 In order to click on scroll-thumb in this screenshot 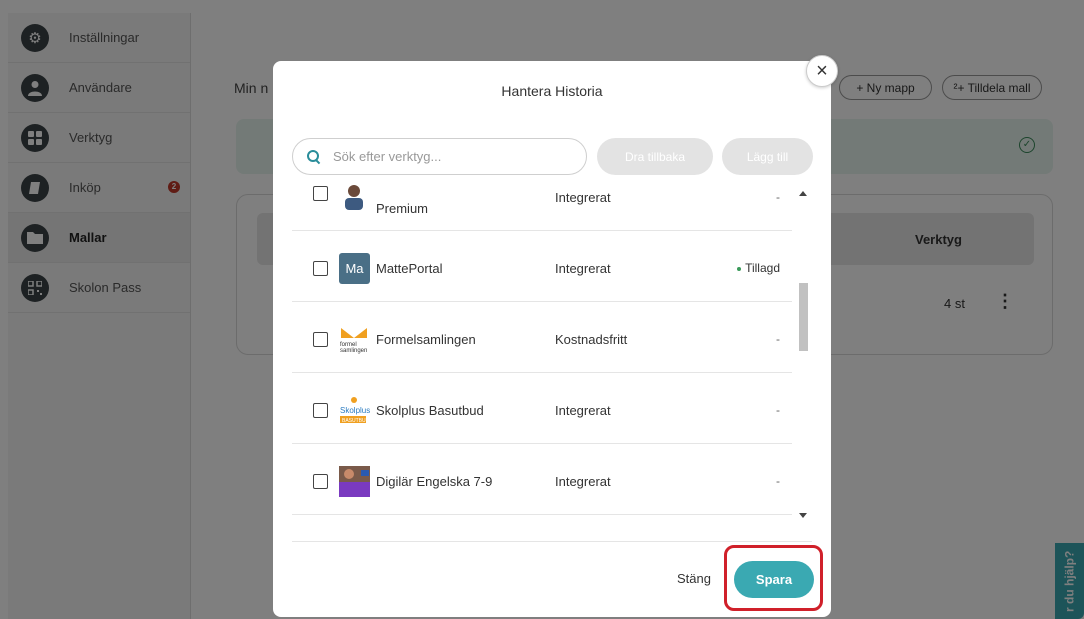, I will do `click(803, 317)`.